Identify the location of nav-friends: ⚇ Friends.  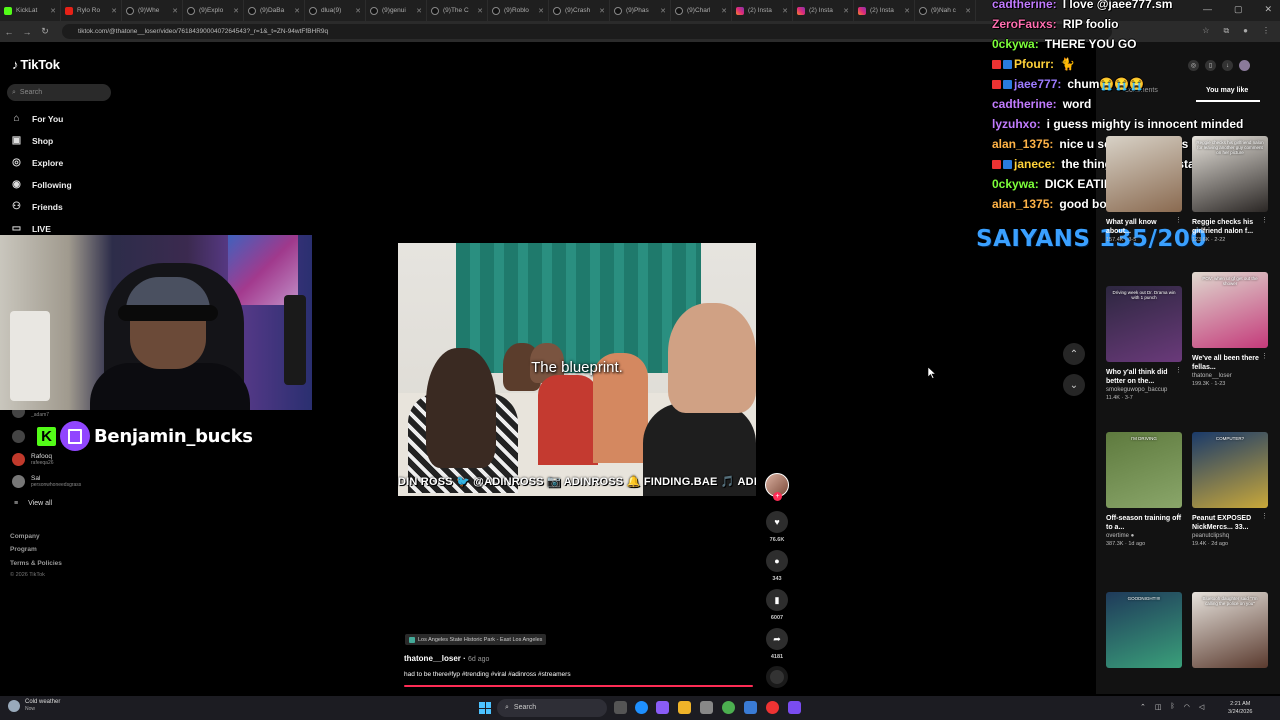
(36, 206).